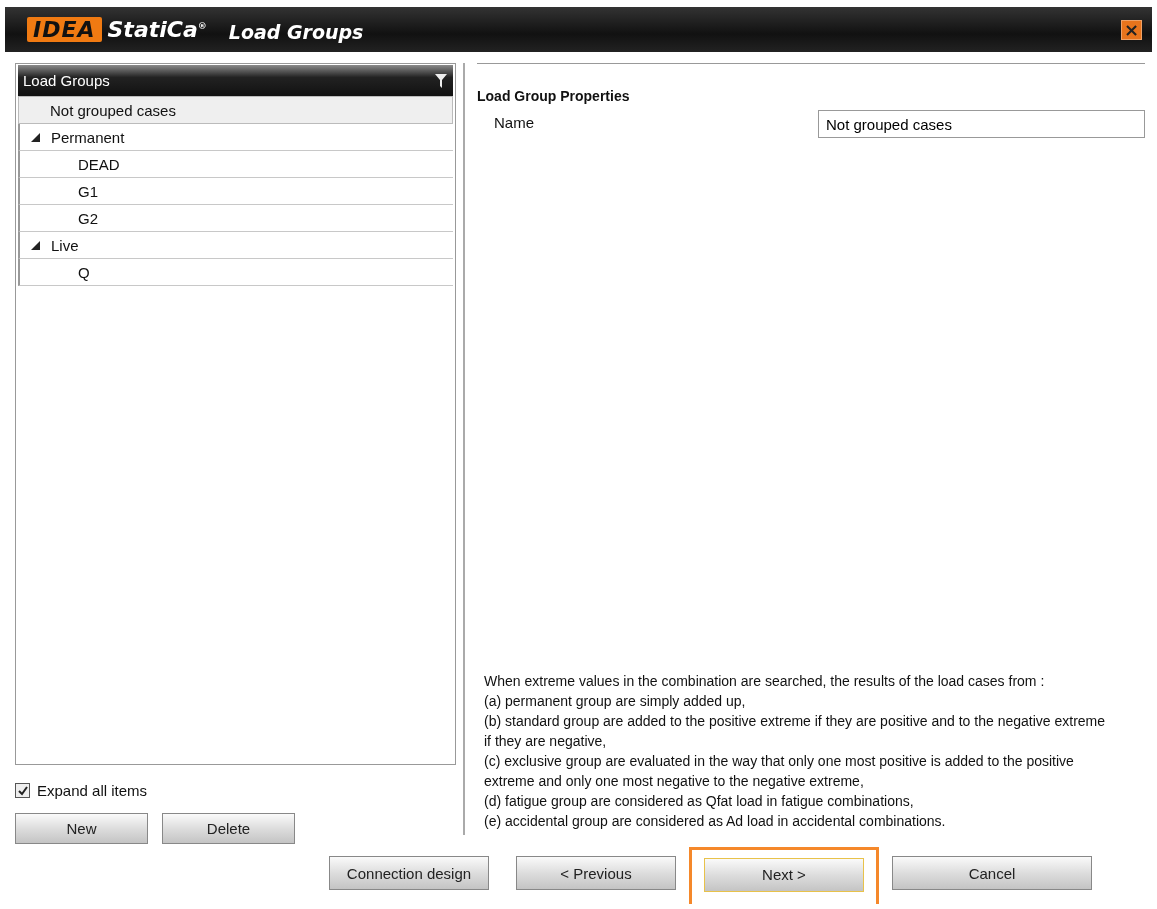 Image resolution: width=1157 pixels, height=909 pixels. Describe the element at coordinates (784, 874) in the screenshot. I see `footer-button: Next >` at that location.